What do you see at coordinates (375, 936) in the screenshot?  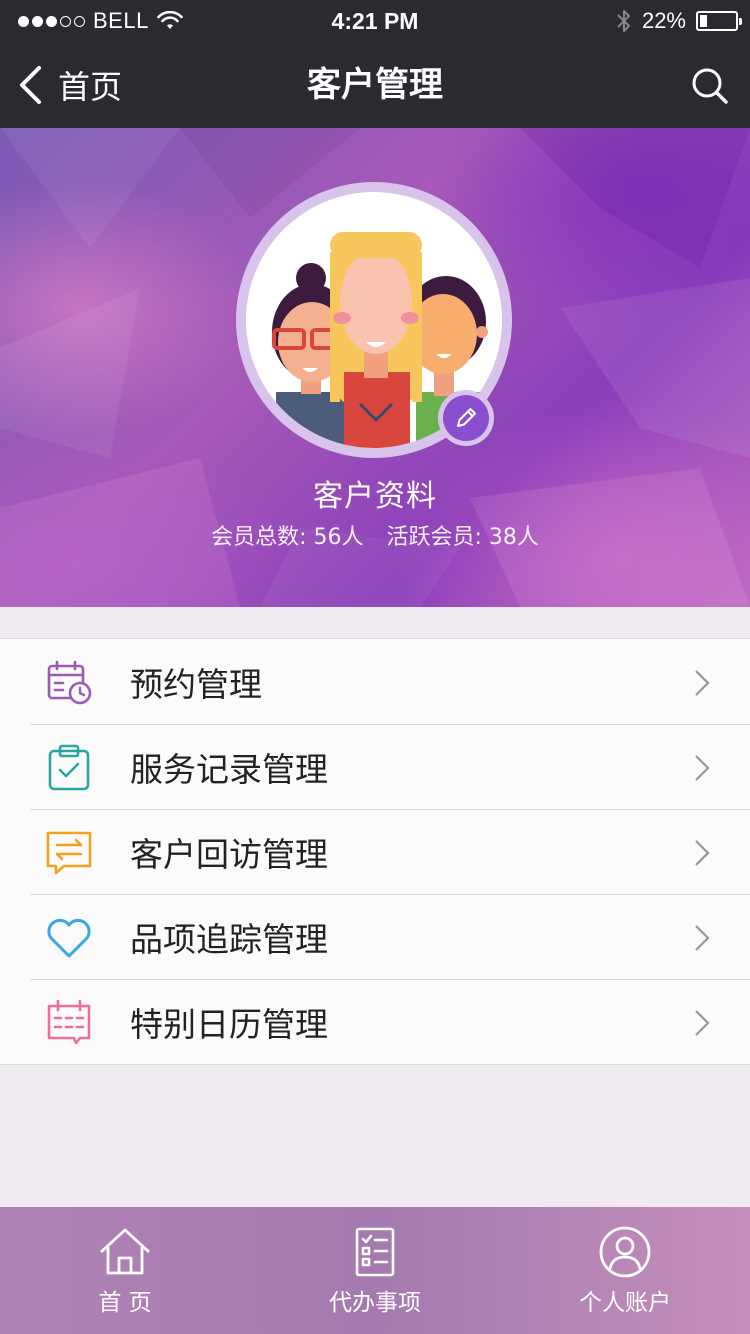 I see `menu-item-item-tracking: 品项追踪管理` at bounding box center [375, 936].